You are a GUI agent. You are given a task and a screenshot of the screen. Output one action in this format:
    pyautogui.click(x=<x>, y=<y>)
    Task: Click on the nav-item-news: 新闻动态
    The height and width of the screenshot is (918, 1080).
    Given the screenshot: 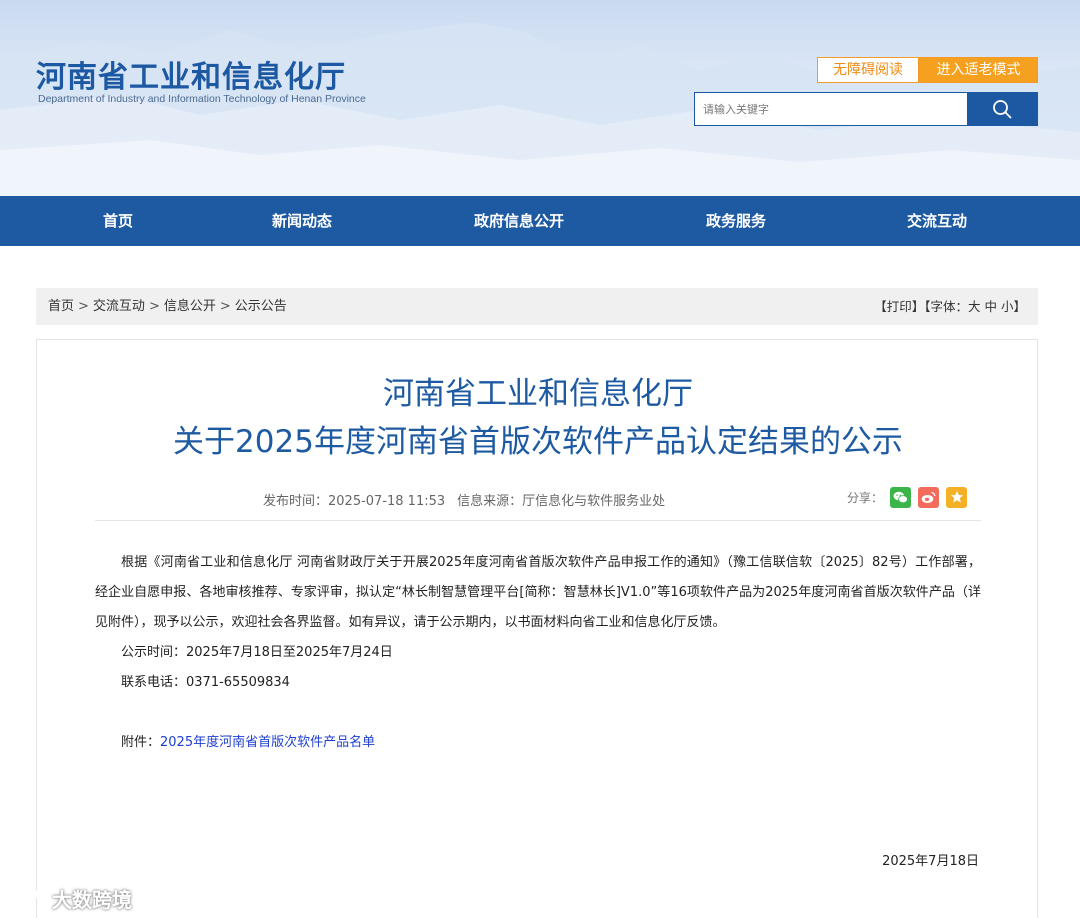 What is the action you would take?
    pyautogui.click(x=302, y=221)
    